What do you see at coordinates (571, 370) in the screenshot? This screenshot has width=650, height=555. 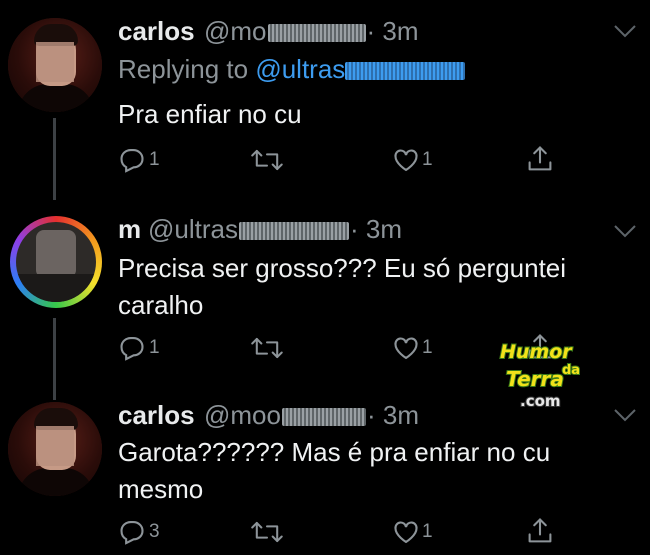 I see `watermark-line2: da` at bounding box center [571, 370].